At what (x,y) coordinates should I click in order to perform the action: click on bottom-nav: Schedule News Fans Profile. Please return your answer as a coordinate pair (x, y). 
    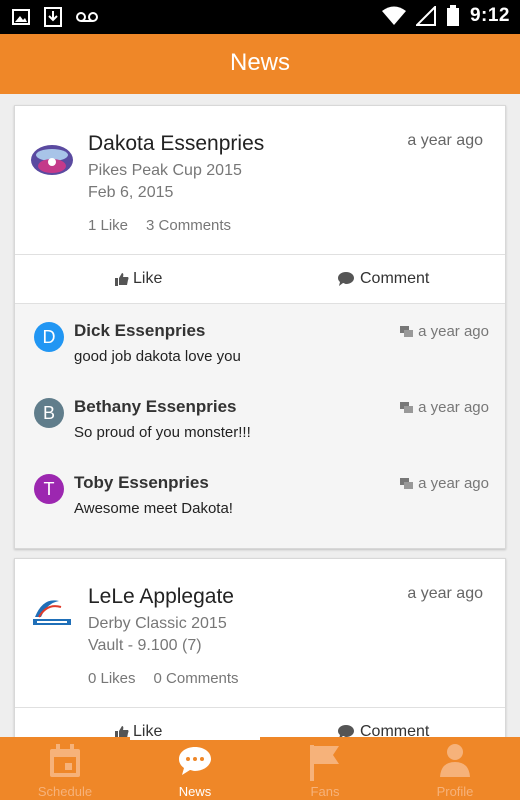
    Looking at the image, I should click on (260, 768).